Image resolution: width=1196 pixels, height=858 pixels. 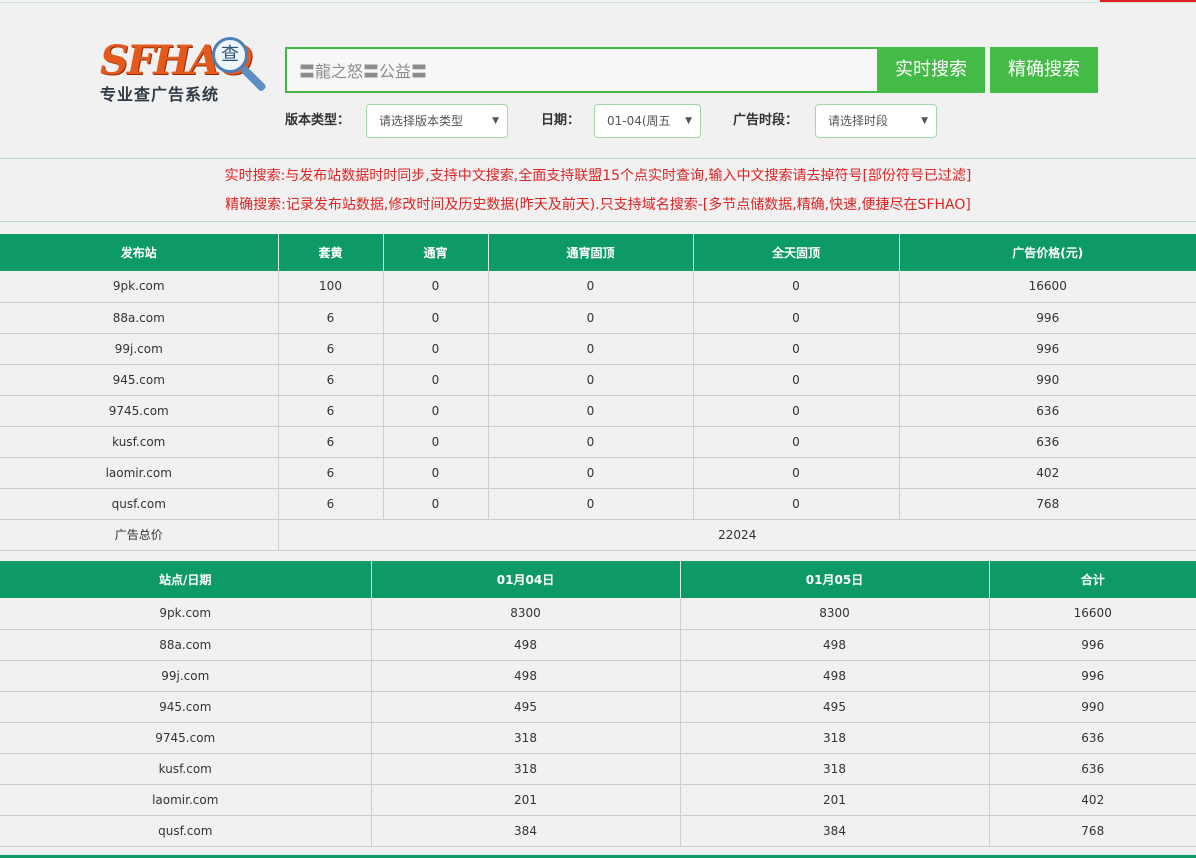 I want to click on ad-slot-value: 请选择时段, so click(x=858, y=121).